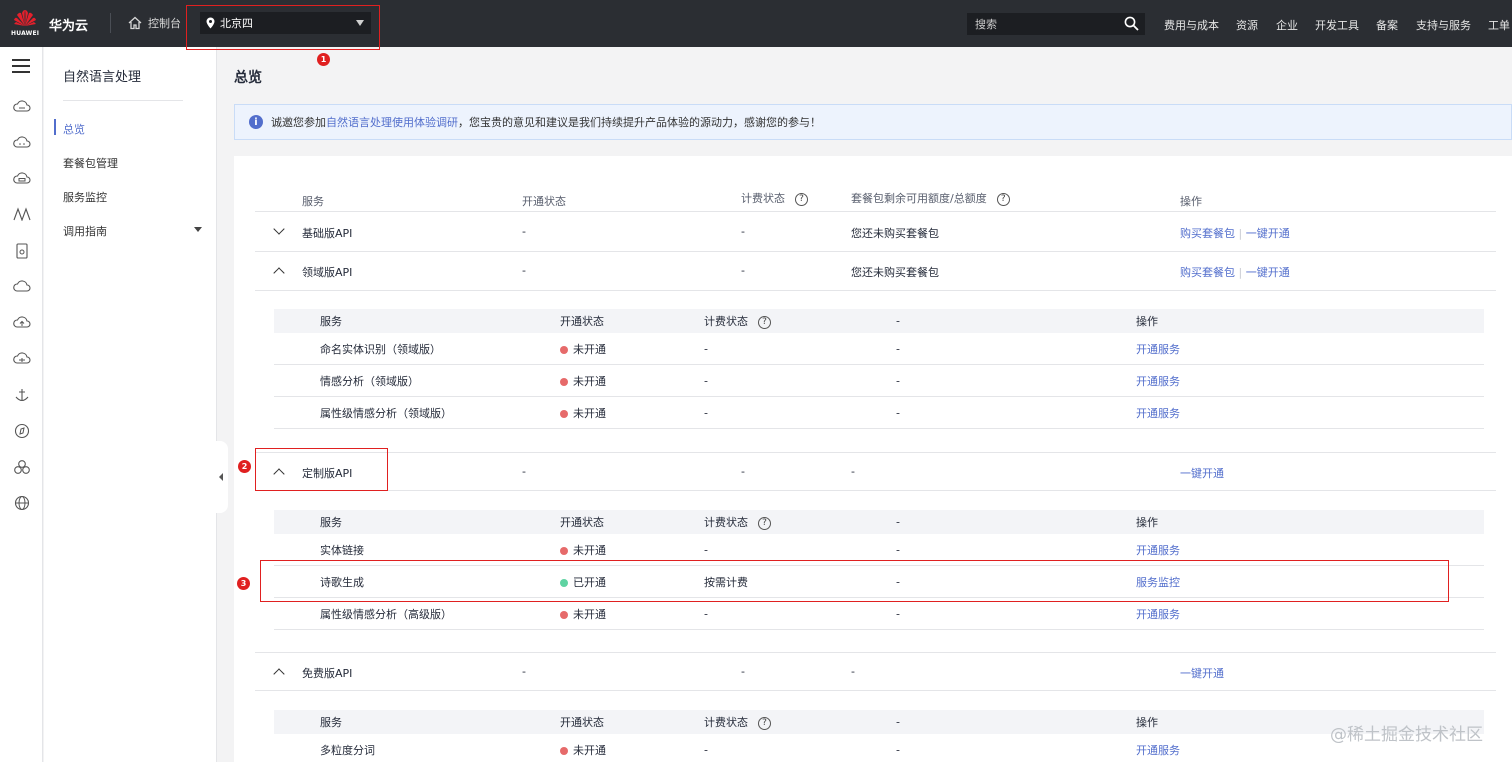 Image resolution: width=1512 pixels, height=762 pixels. I want to click on nav-item-guide: 调用指南, so click(85, 231).